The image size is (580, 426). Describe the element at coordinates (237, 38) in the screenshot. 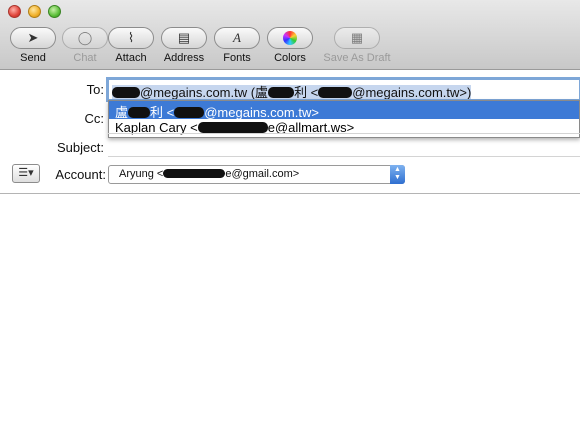

I see `font-a-icon: A` at that location.